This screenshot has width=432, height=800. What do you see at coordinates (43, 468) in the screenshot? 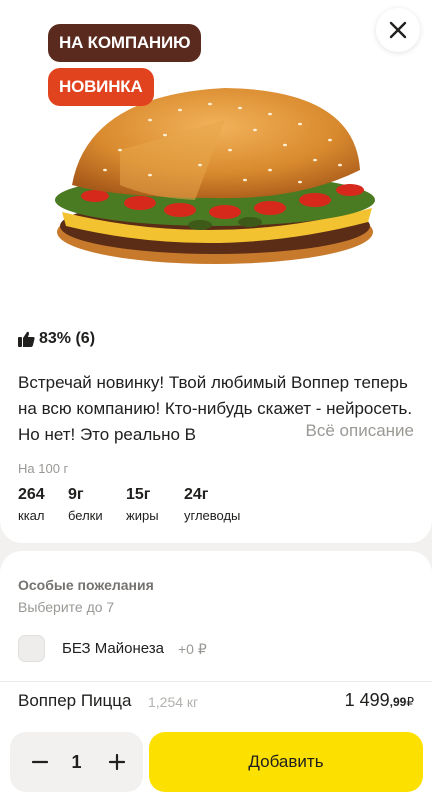
I see `per-100g-label: На 100 г` at bounding box center [43, 468].